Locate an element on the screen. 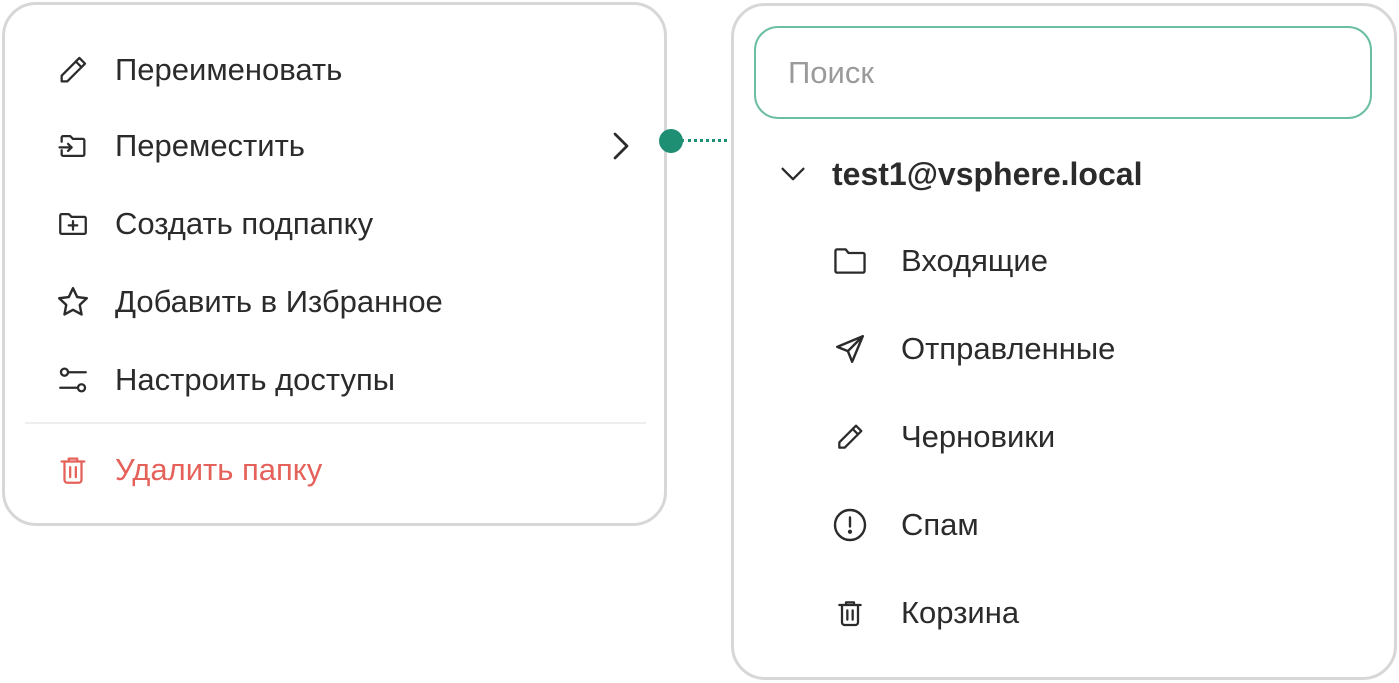 Image resolution: width=1399 pixels, height=683 pixels. folder-label: Черновики is located at coordinates (978, 436).